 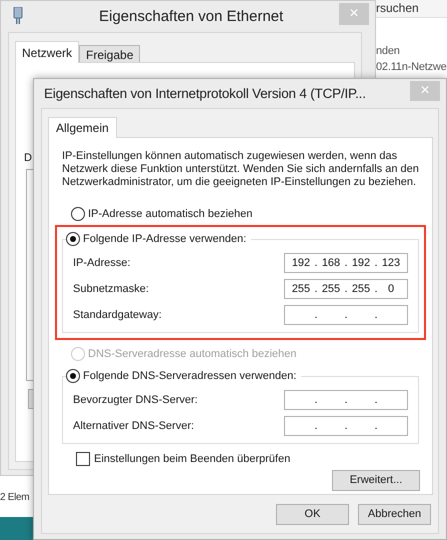 I want to click on radio-label: Folgende DNS-Serveradressen verwenden:, so click(x=189, y=376).